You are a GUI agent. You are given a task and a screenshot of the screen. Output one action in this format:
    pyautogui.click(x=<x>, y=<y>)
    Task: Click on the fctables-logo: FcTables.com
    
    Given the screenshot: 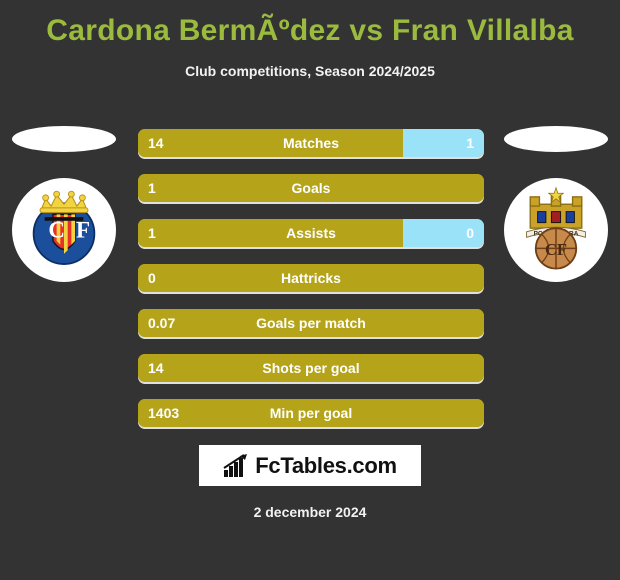 What is the action you would take?
    pyautogui.click(x=310, y=465)
    